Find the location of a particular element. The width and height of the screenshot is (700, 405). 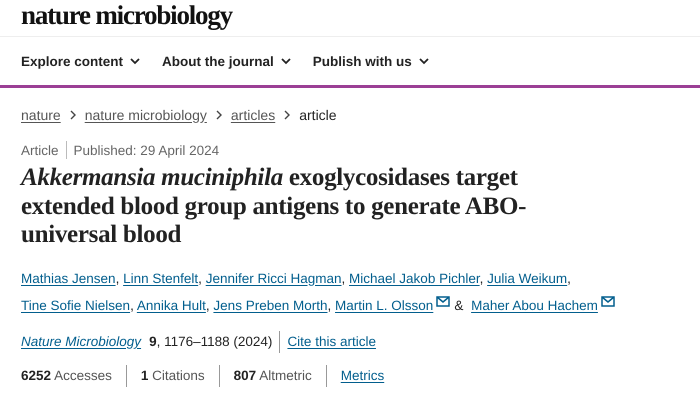

author-link: Michael Jakob Pichler is located at coordinates (414, 278).